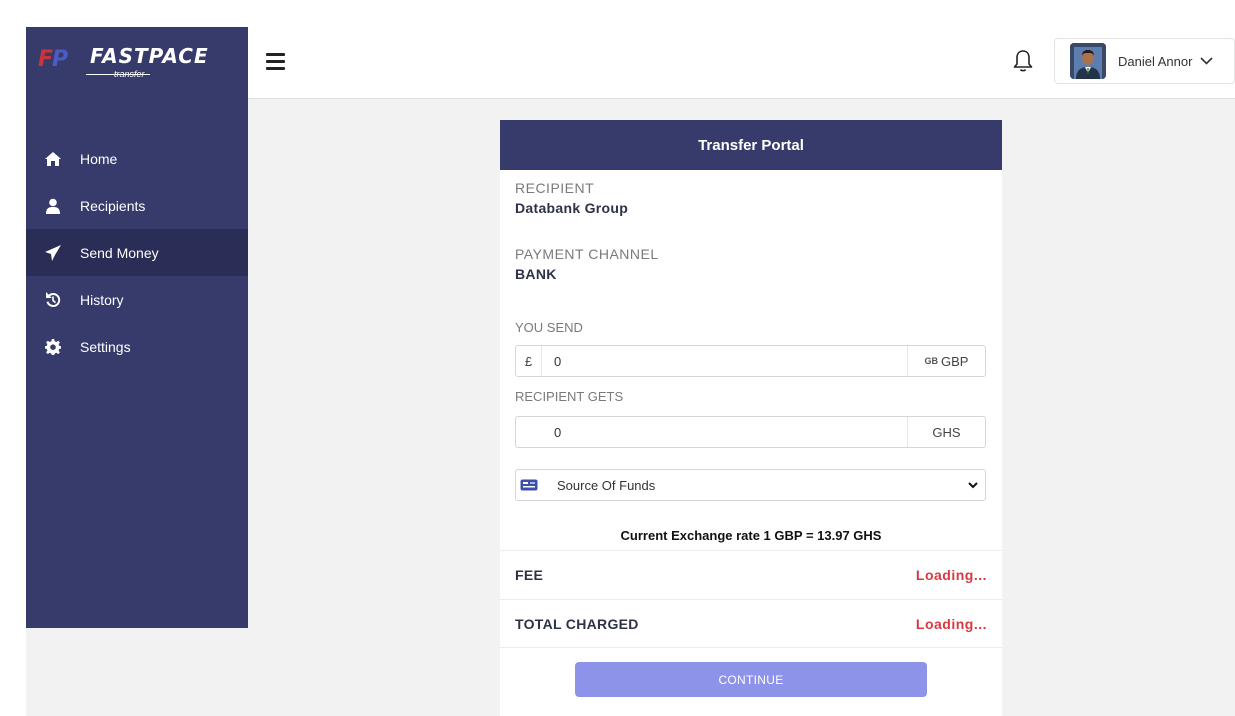  I want to click on source-of-funds-select: Source Of Funds, so click(750, 485).